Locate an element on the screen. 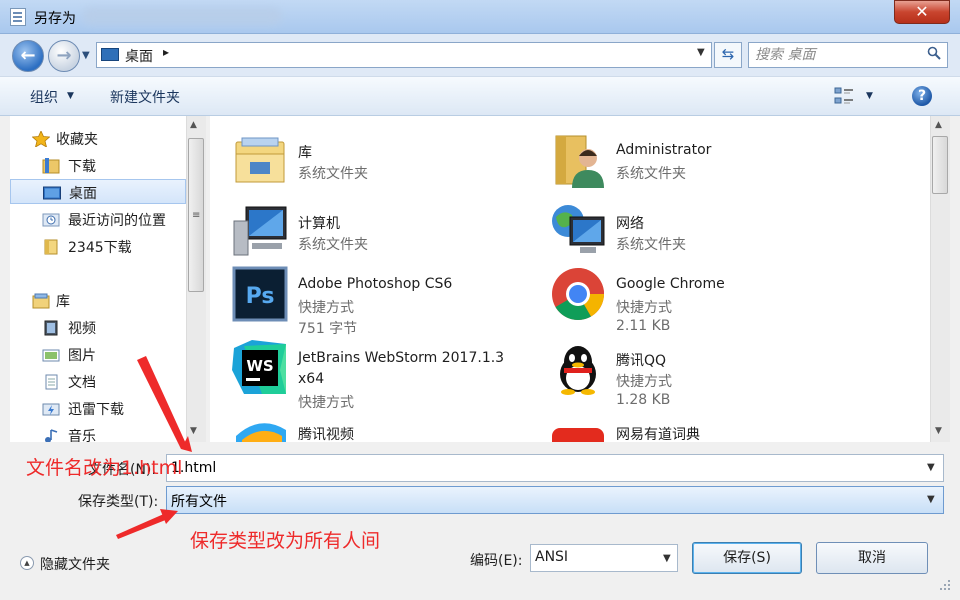  nav-item-2345-downloads: 2345下载 is located at coordinates (98, 246).